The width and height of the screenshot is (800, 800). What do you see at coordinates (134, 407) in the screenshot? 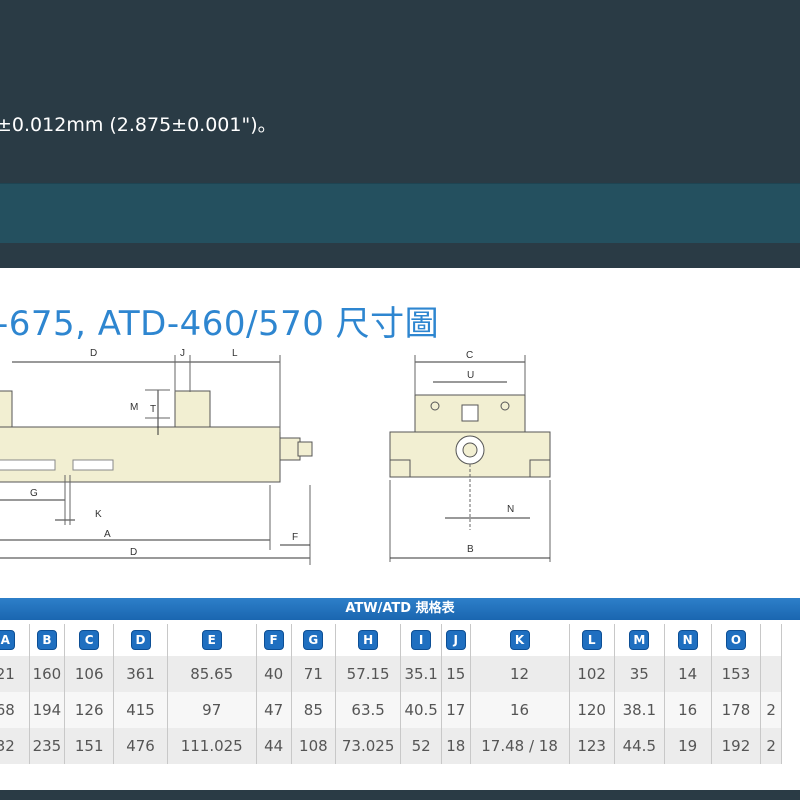
I see `dim-label-m: M` at bounding box center [134, 407].